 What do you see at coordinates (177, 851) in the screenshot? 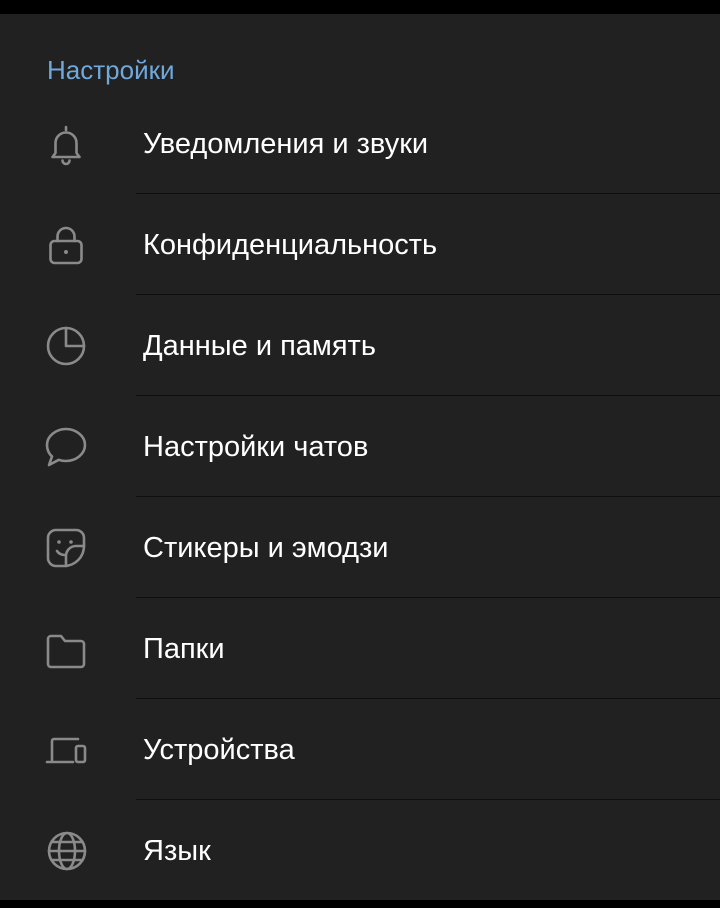
I see `settings-item-label: Язык` at bounding box center [177, 851].